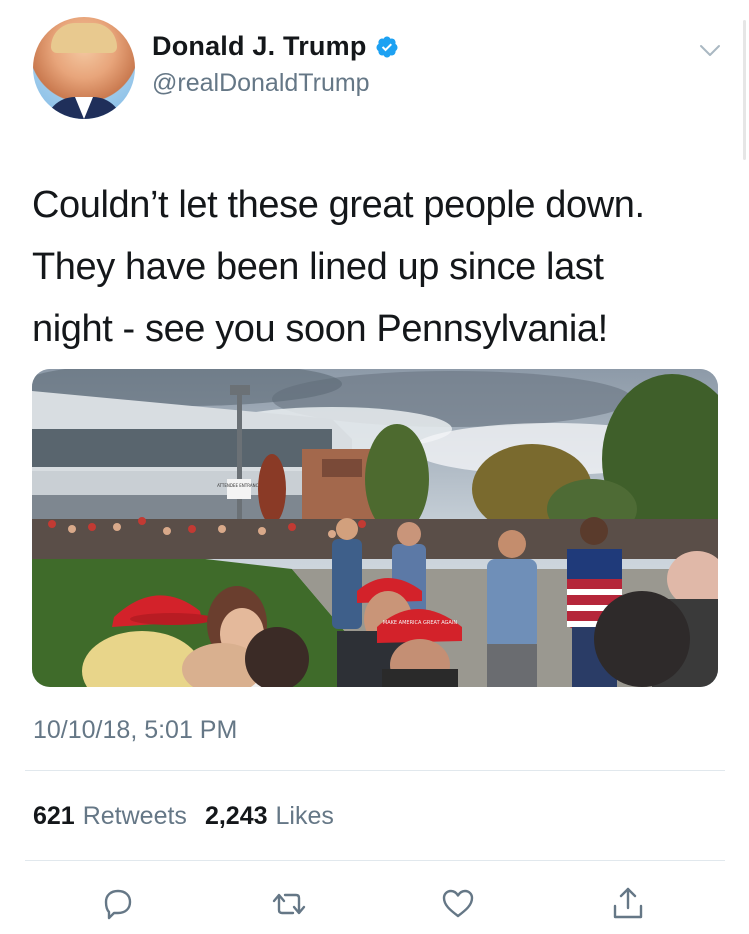 The width and height of the screenshot is (749, 934). I want to click on reply-button, so click(118, 904).